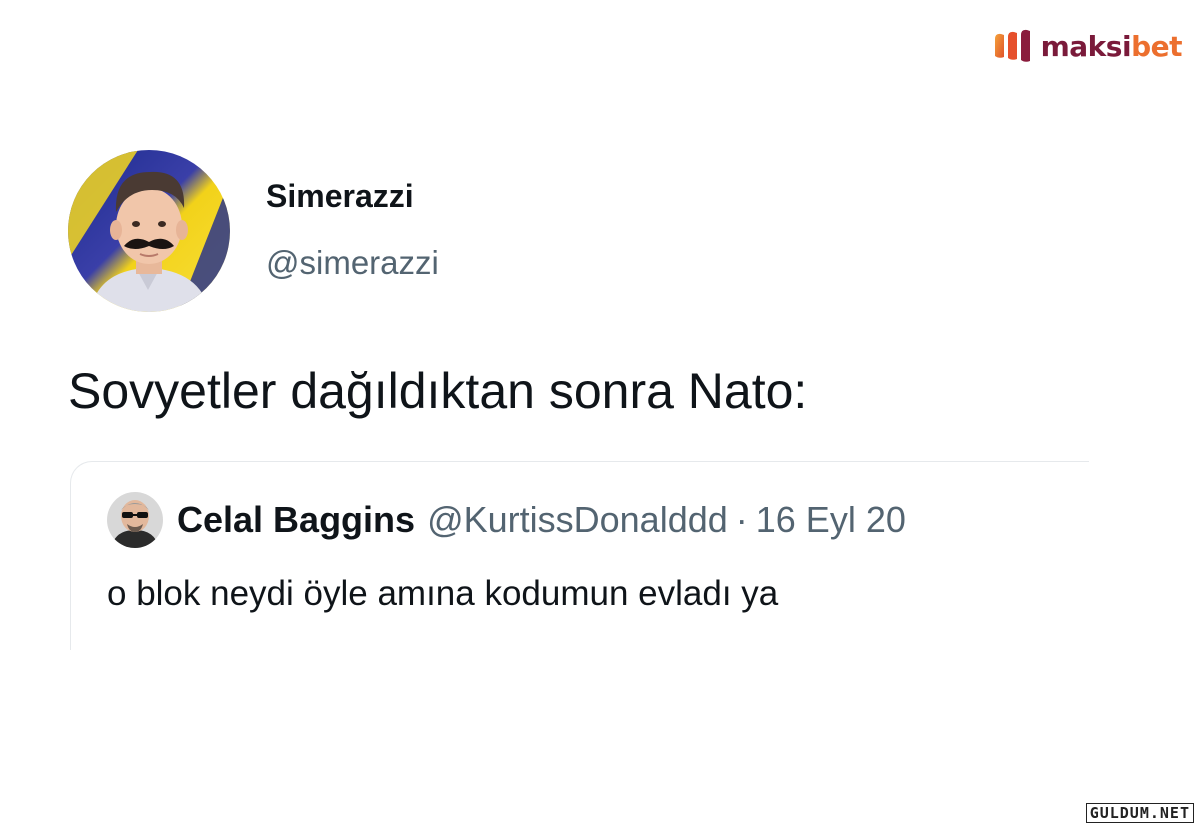 The image size is (1200, 827). I want to click on maksibet-logo-icon, so click(1012, 45).